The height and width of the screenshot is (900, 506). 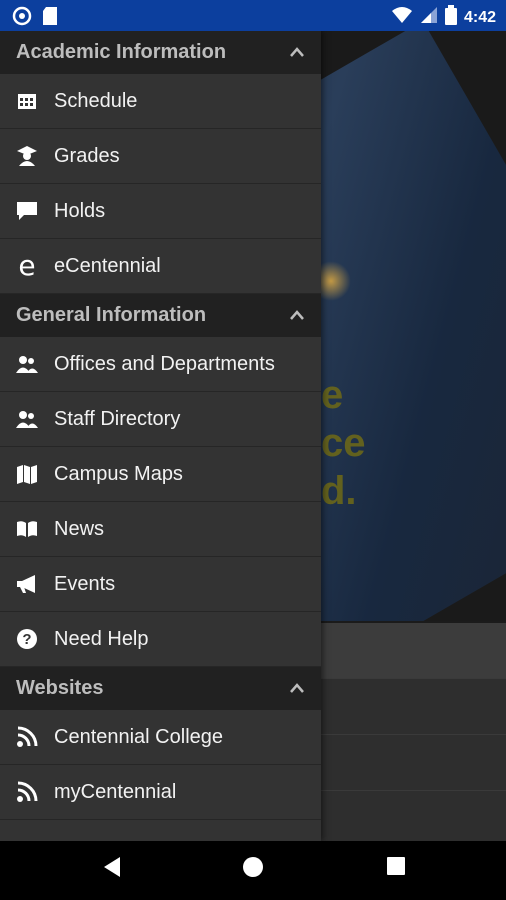 What do you see at coordinates (111, 315) in the screenshot?
I see `section-title: General Information` at bounding box center [111, 315].